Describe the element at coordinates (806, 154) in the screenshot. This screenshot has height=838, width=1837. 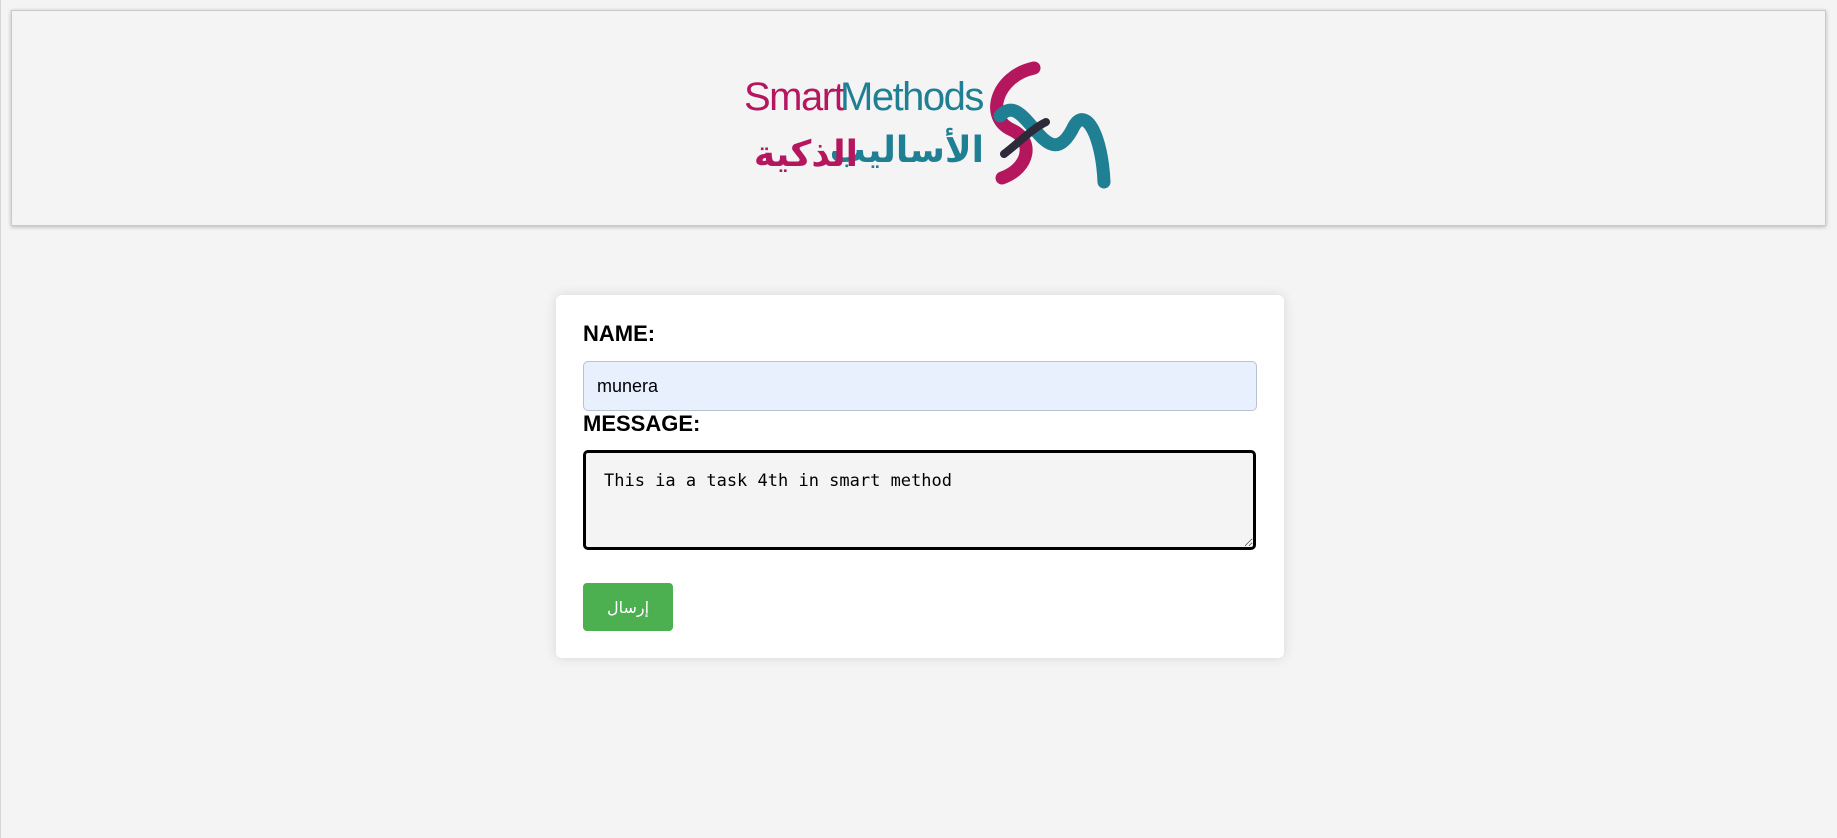
I see `logo-text-arabic-2: الذكية` at that location.